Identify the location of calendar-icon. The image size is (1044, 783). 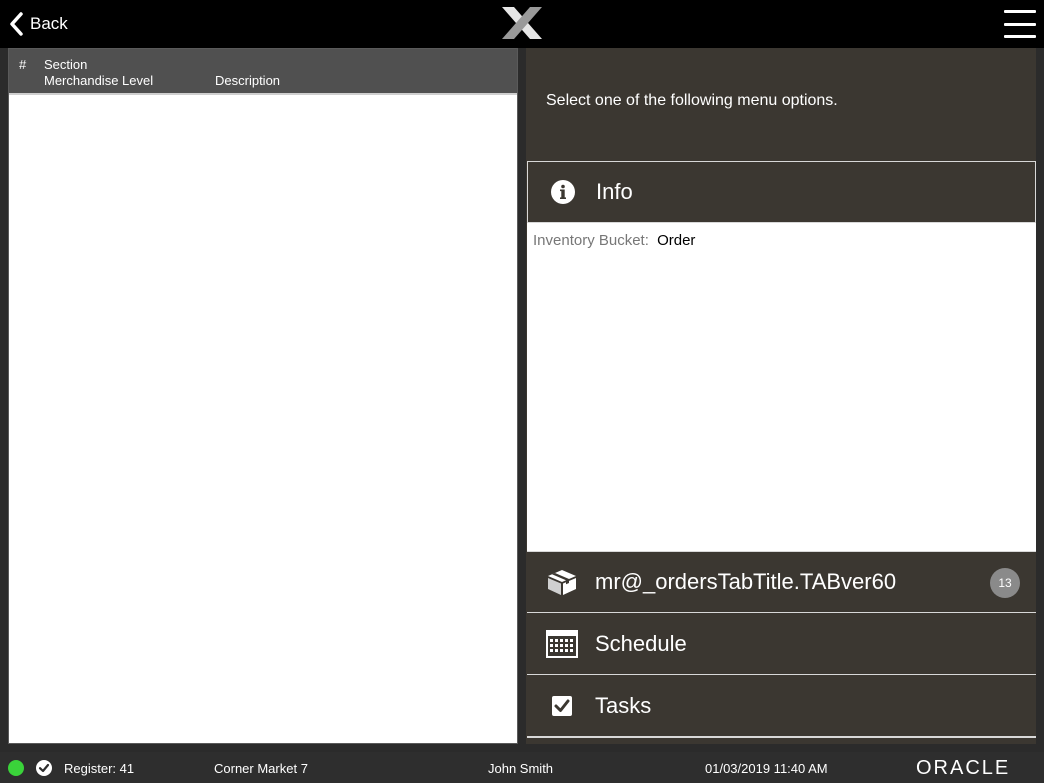
(562, 644).